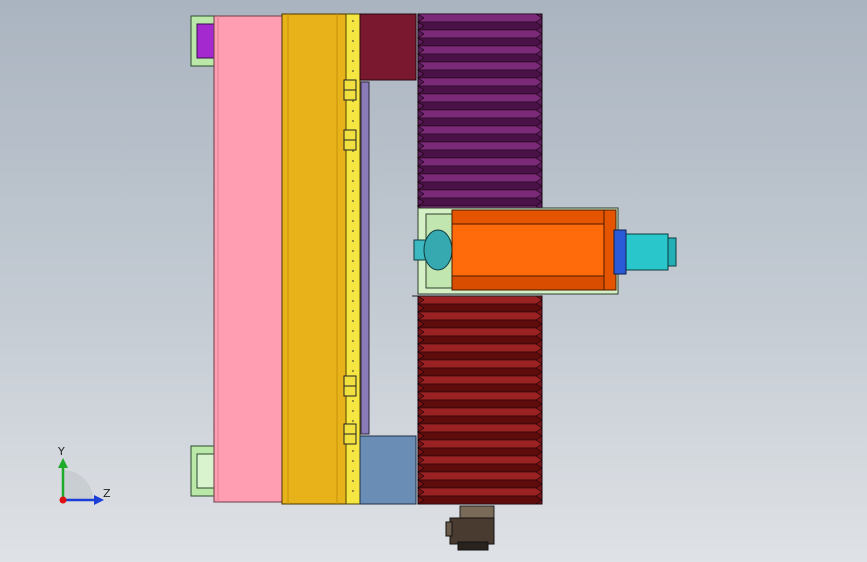  What do you see at coordinates (84, 475) in the screenshot?
I see `axis-triad: Y Z` at bounding box center [84, 475].